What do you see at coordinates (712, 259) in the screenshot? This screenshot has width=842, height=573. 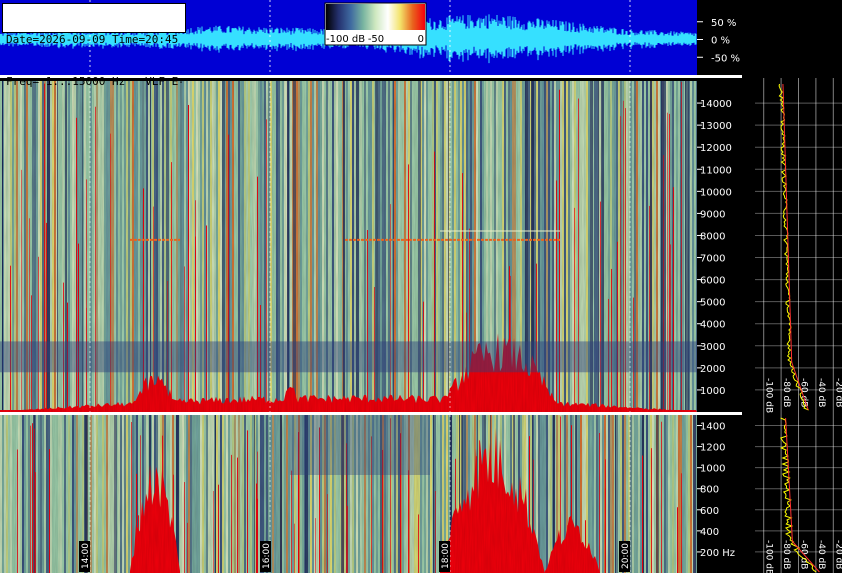 I see `freq-high-label-6: 7000` at bounding box center [712, 259].